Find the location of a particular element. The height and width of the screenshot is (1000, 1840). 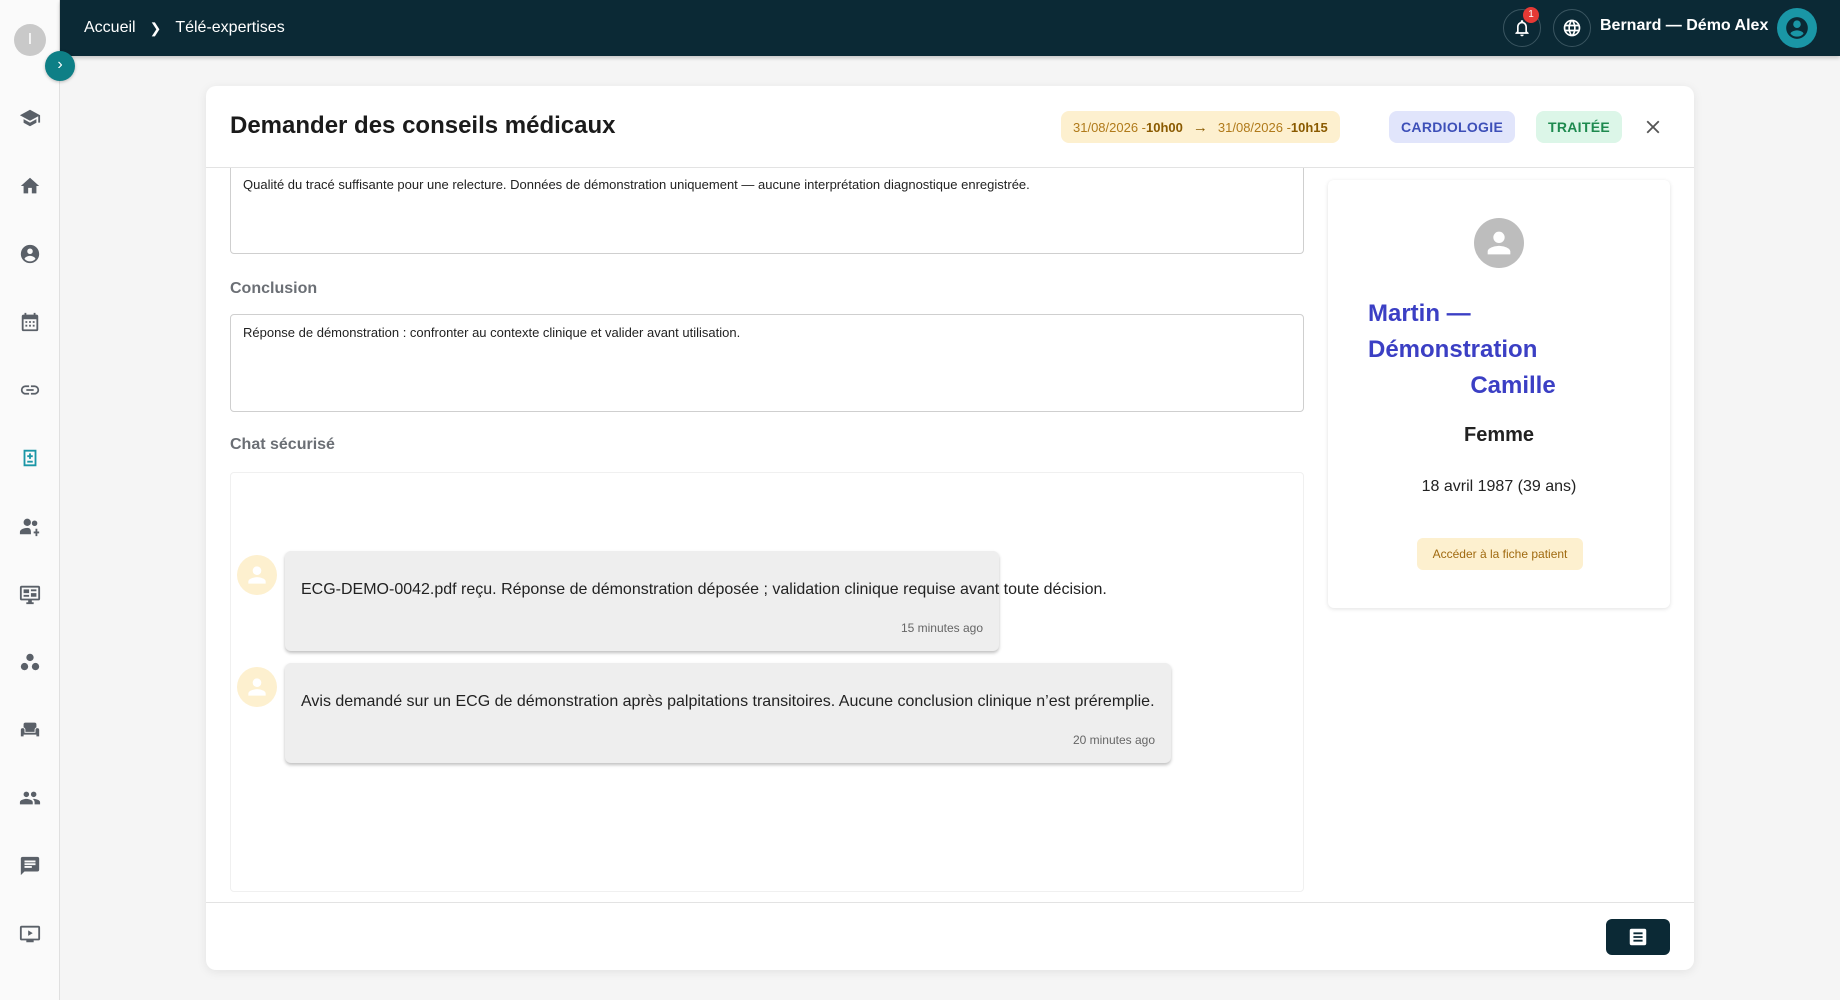

breadcrumb-home-link: Accueil is located at coordinates (110, 28).